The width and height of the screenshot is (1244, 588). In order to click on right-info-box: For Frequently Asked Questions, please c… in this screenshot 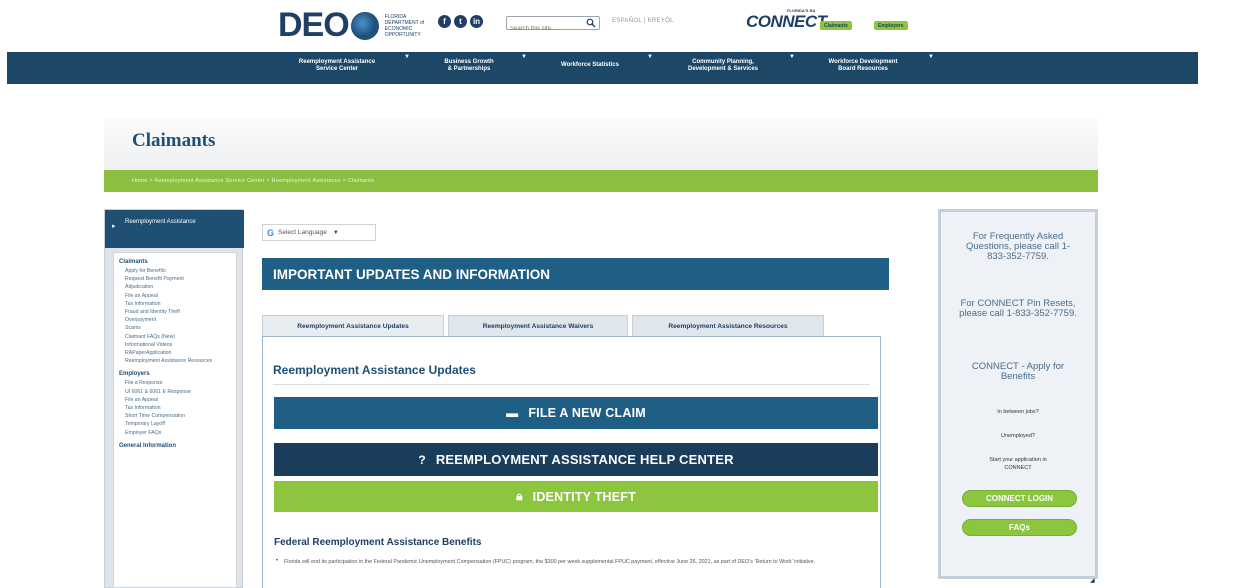, I will do `click(1018, 394)`.